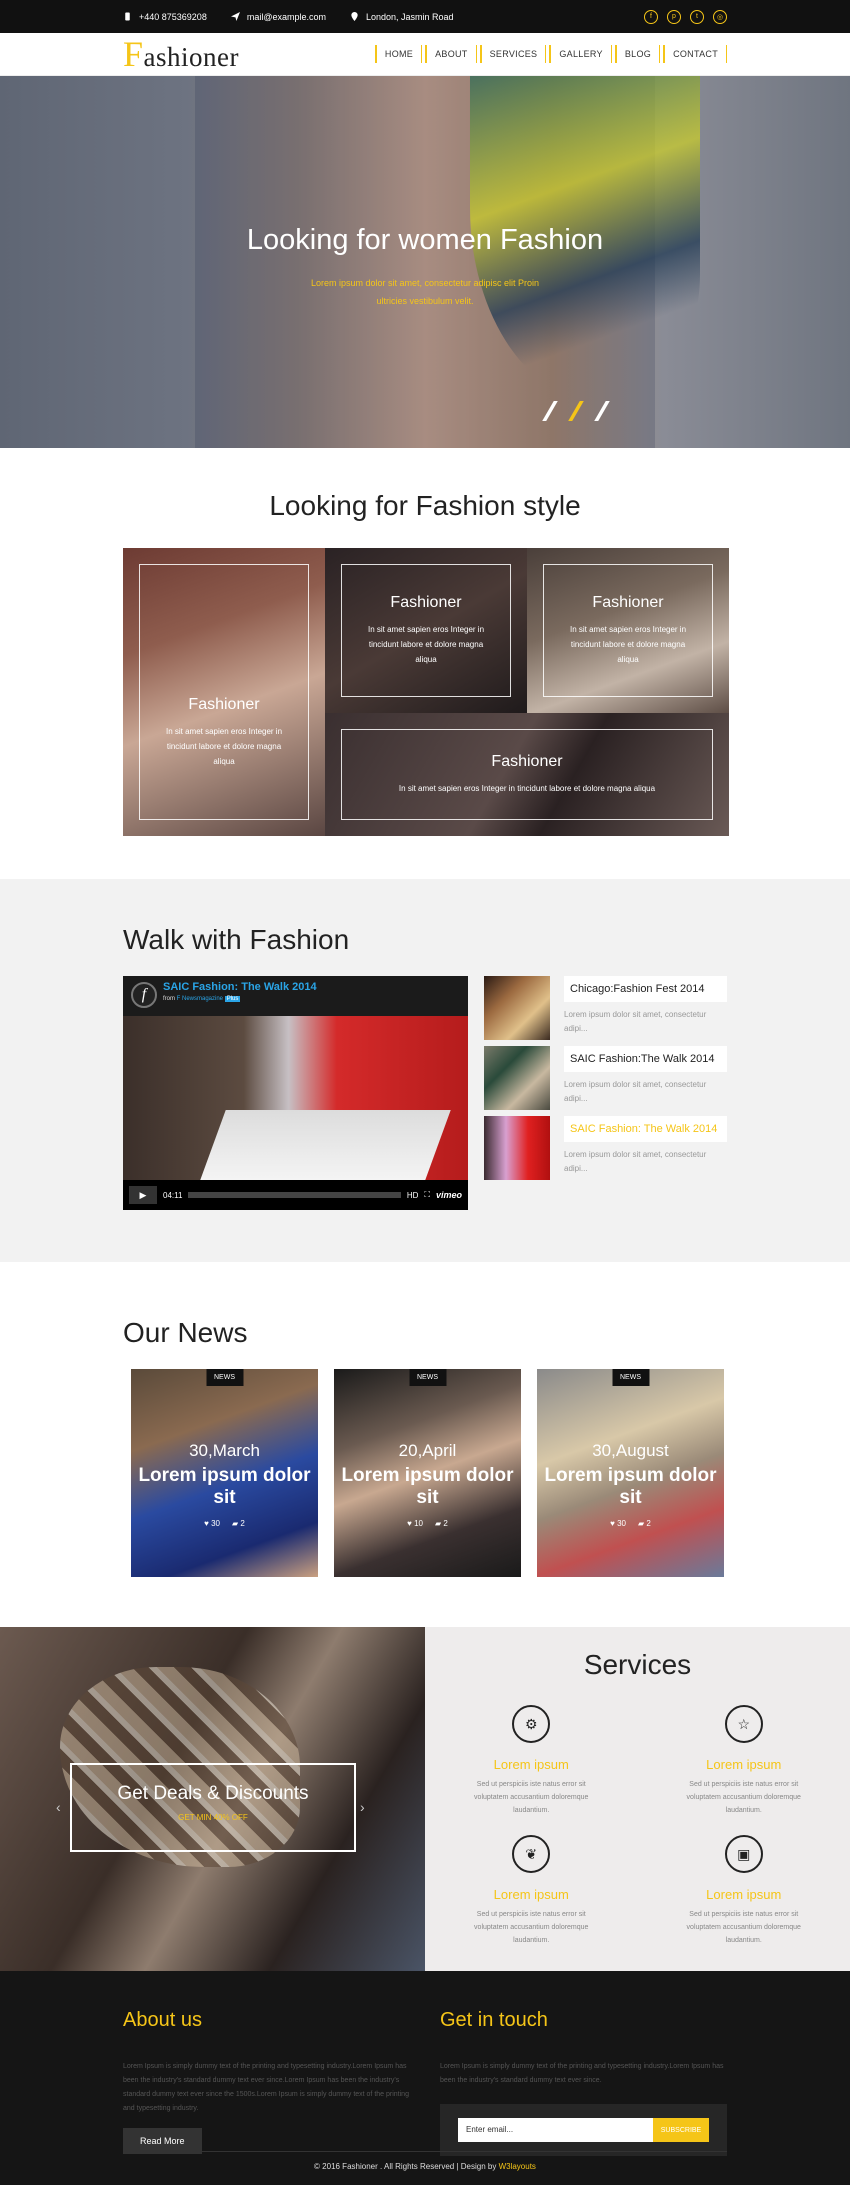  What do you see at coordinates (517, 2166) in the screenshot?
I see `designer-link: W3layouts` at bounding box center [517, 2166].